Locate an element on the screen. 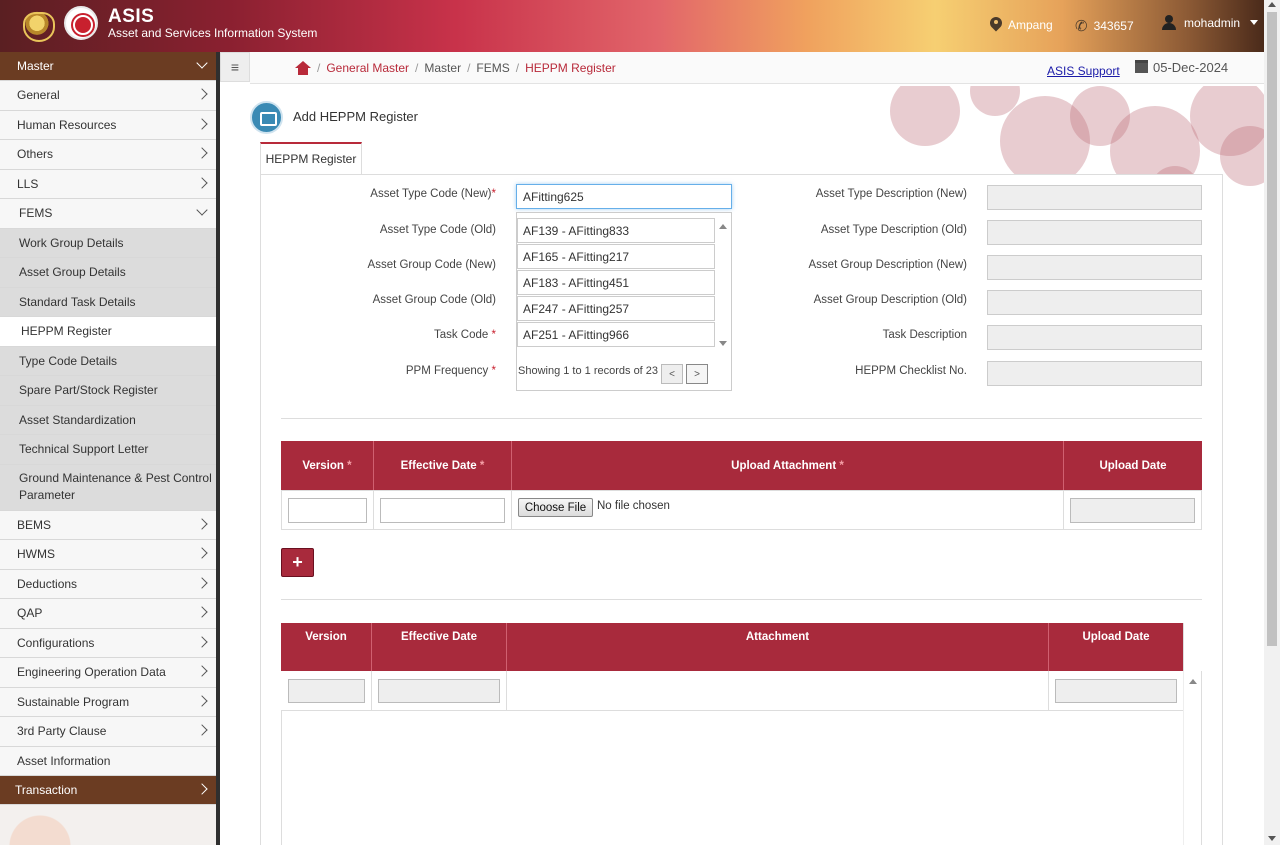 The height and width of the screenshot is (845, 1280). user-menu: mohadmin is located at coordinates (1210, 22).